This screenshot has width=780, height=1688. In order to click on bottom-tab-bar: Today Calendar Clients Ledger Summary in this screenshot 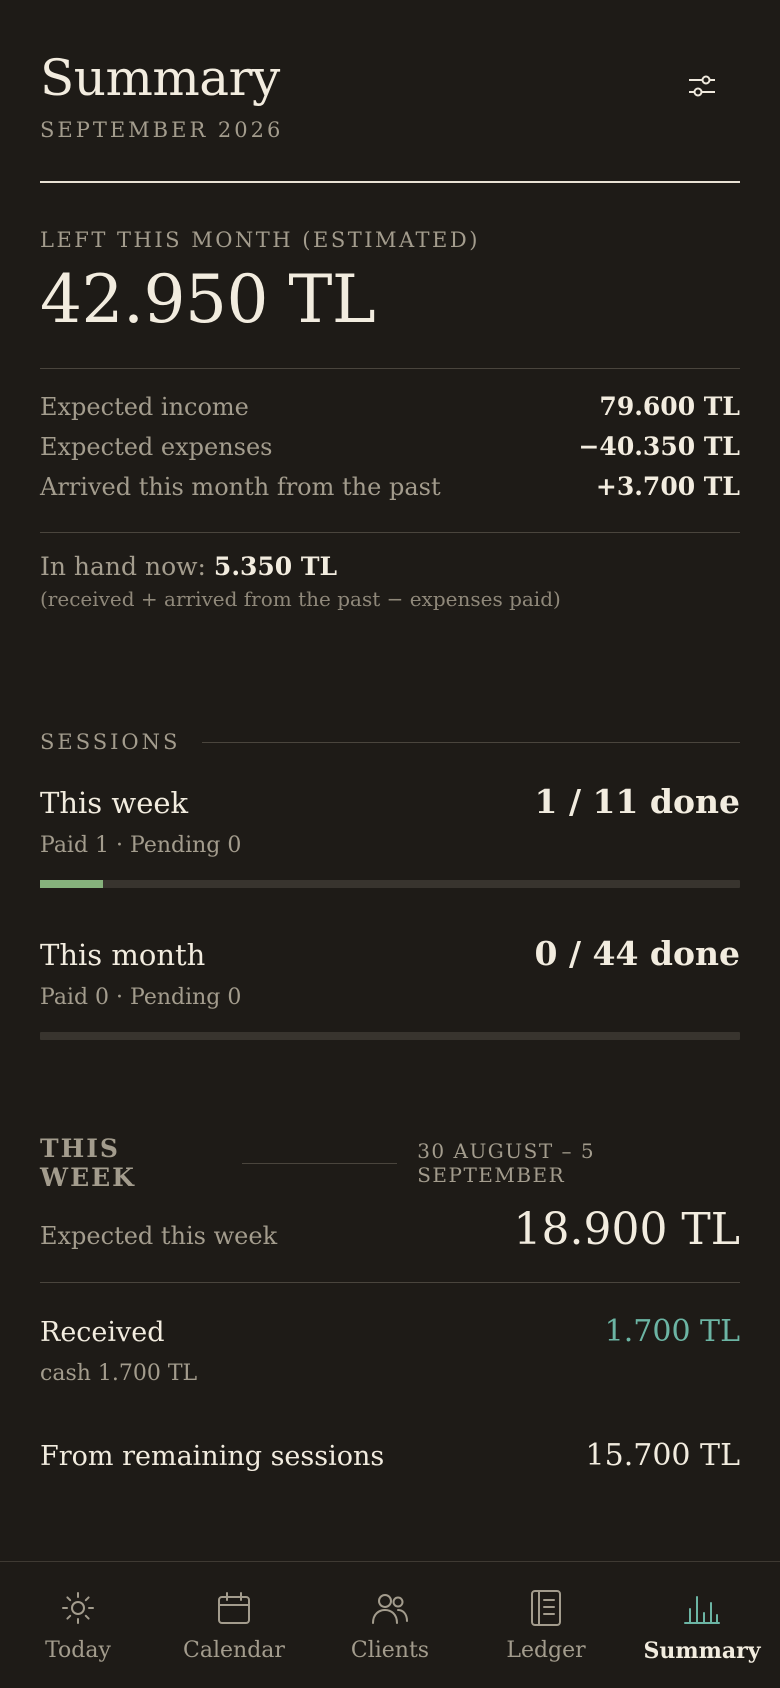, I will do `click(390, 1624)`.